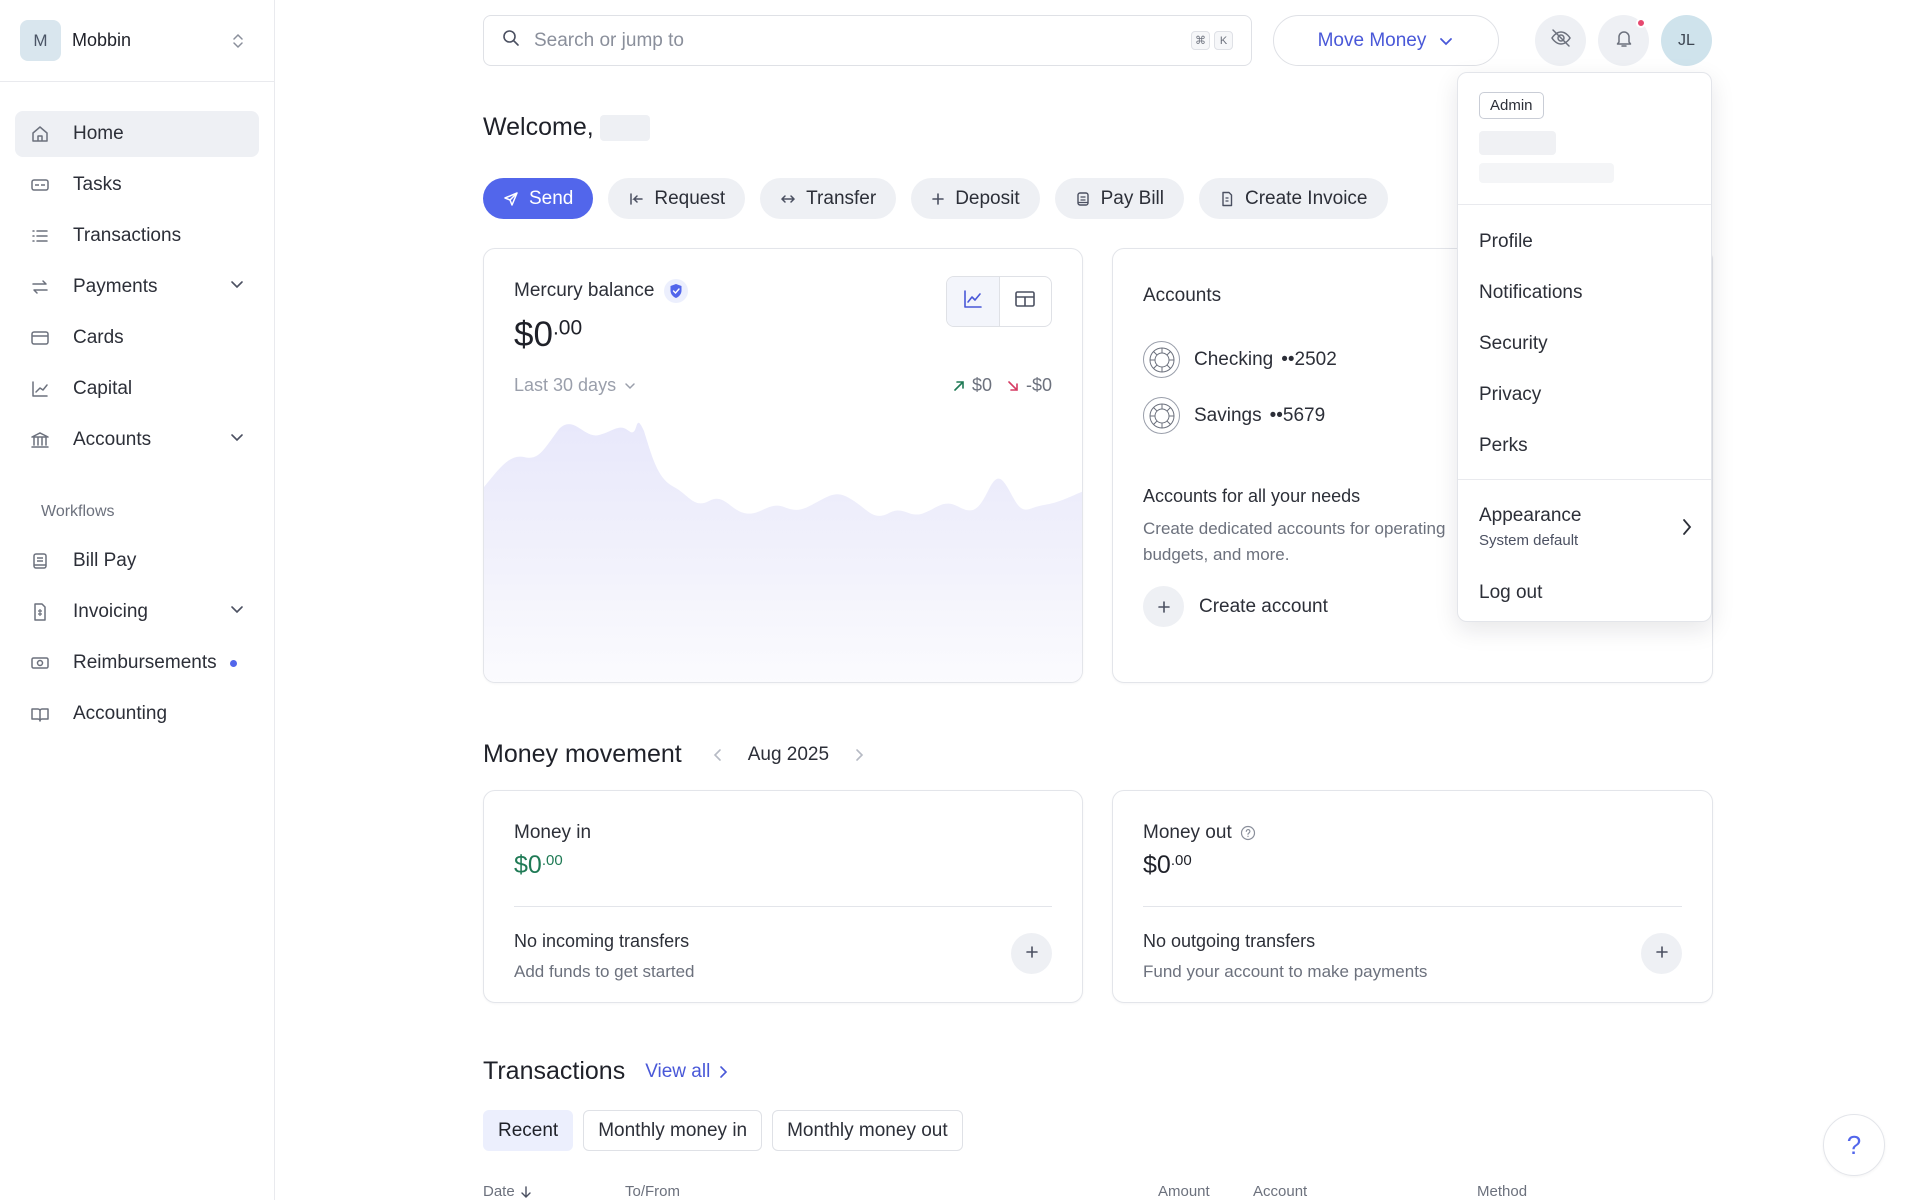 The height and width of the screenshot is (1200, 1920). Describe the element at coordinates (1199, 833) in the screenshot. I see `money-out-header: Money out` at that location.